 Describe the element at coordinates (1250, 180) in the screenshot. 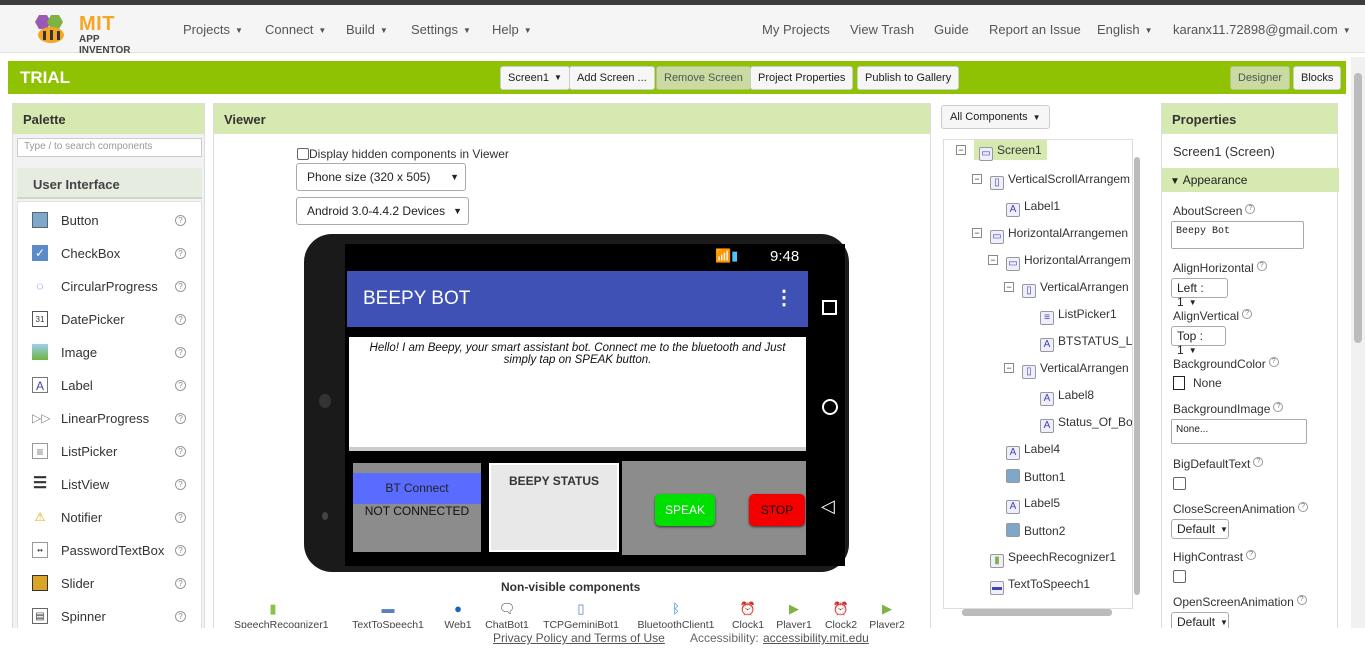

I see `appearance-section: ▼ Appearance` at that location.